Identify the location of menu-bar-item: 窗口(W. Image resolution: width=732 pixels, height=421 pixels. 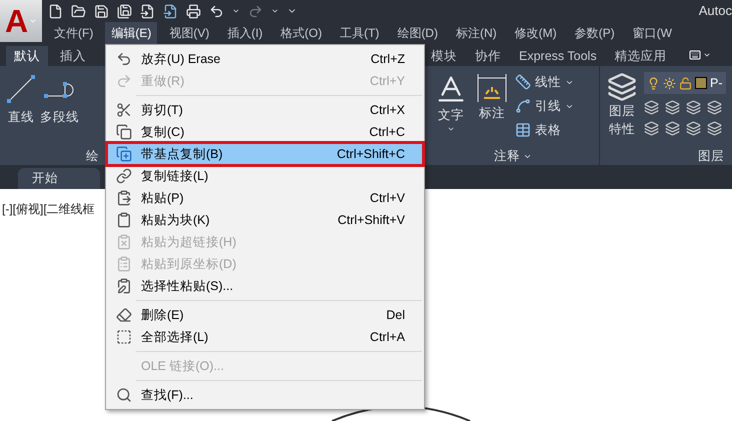
(652, 33).